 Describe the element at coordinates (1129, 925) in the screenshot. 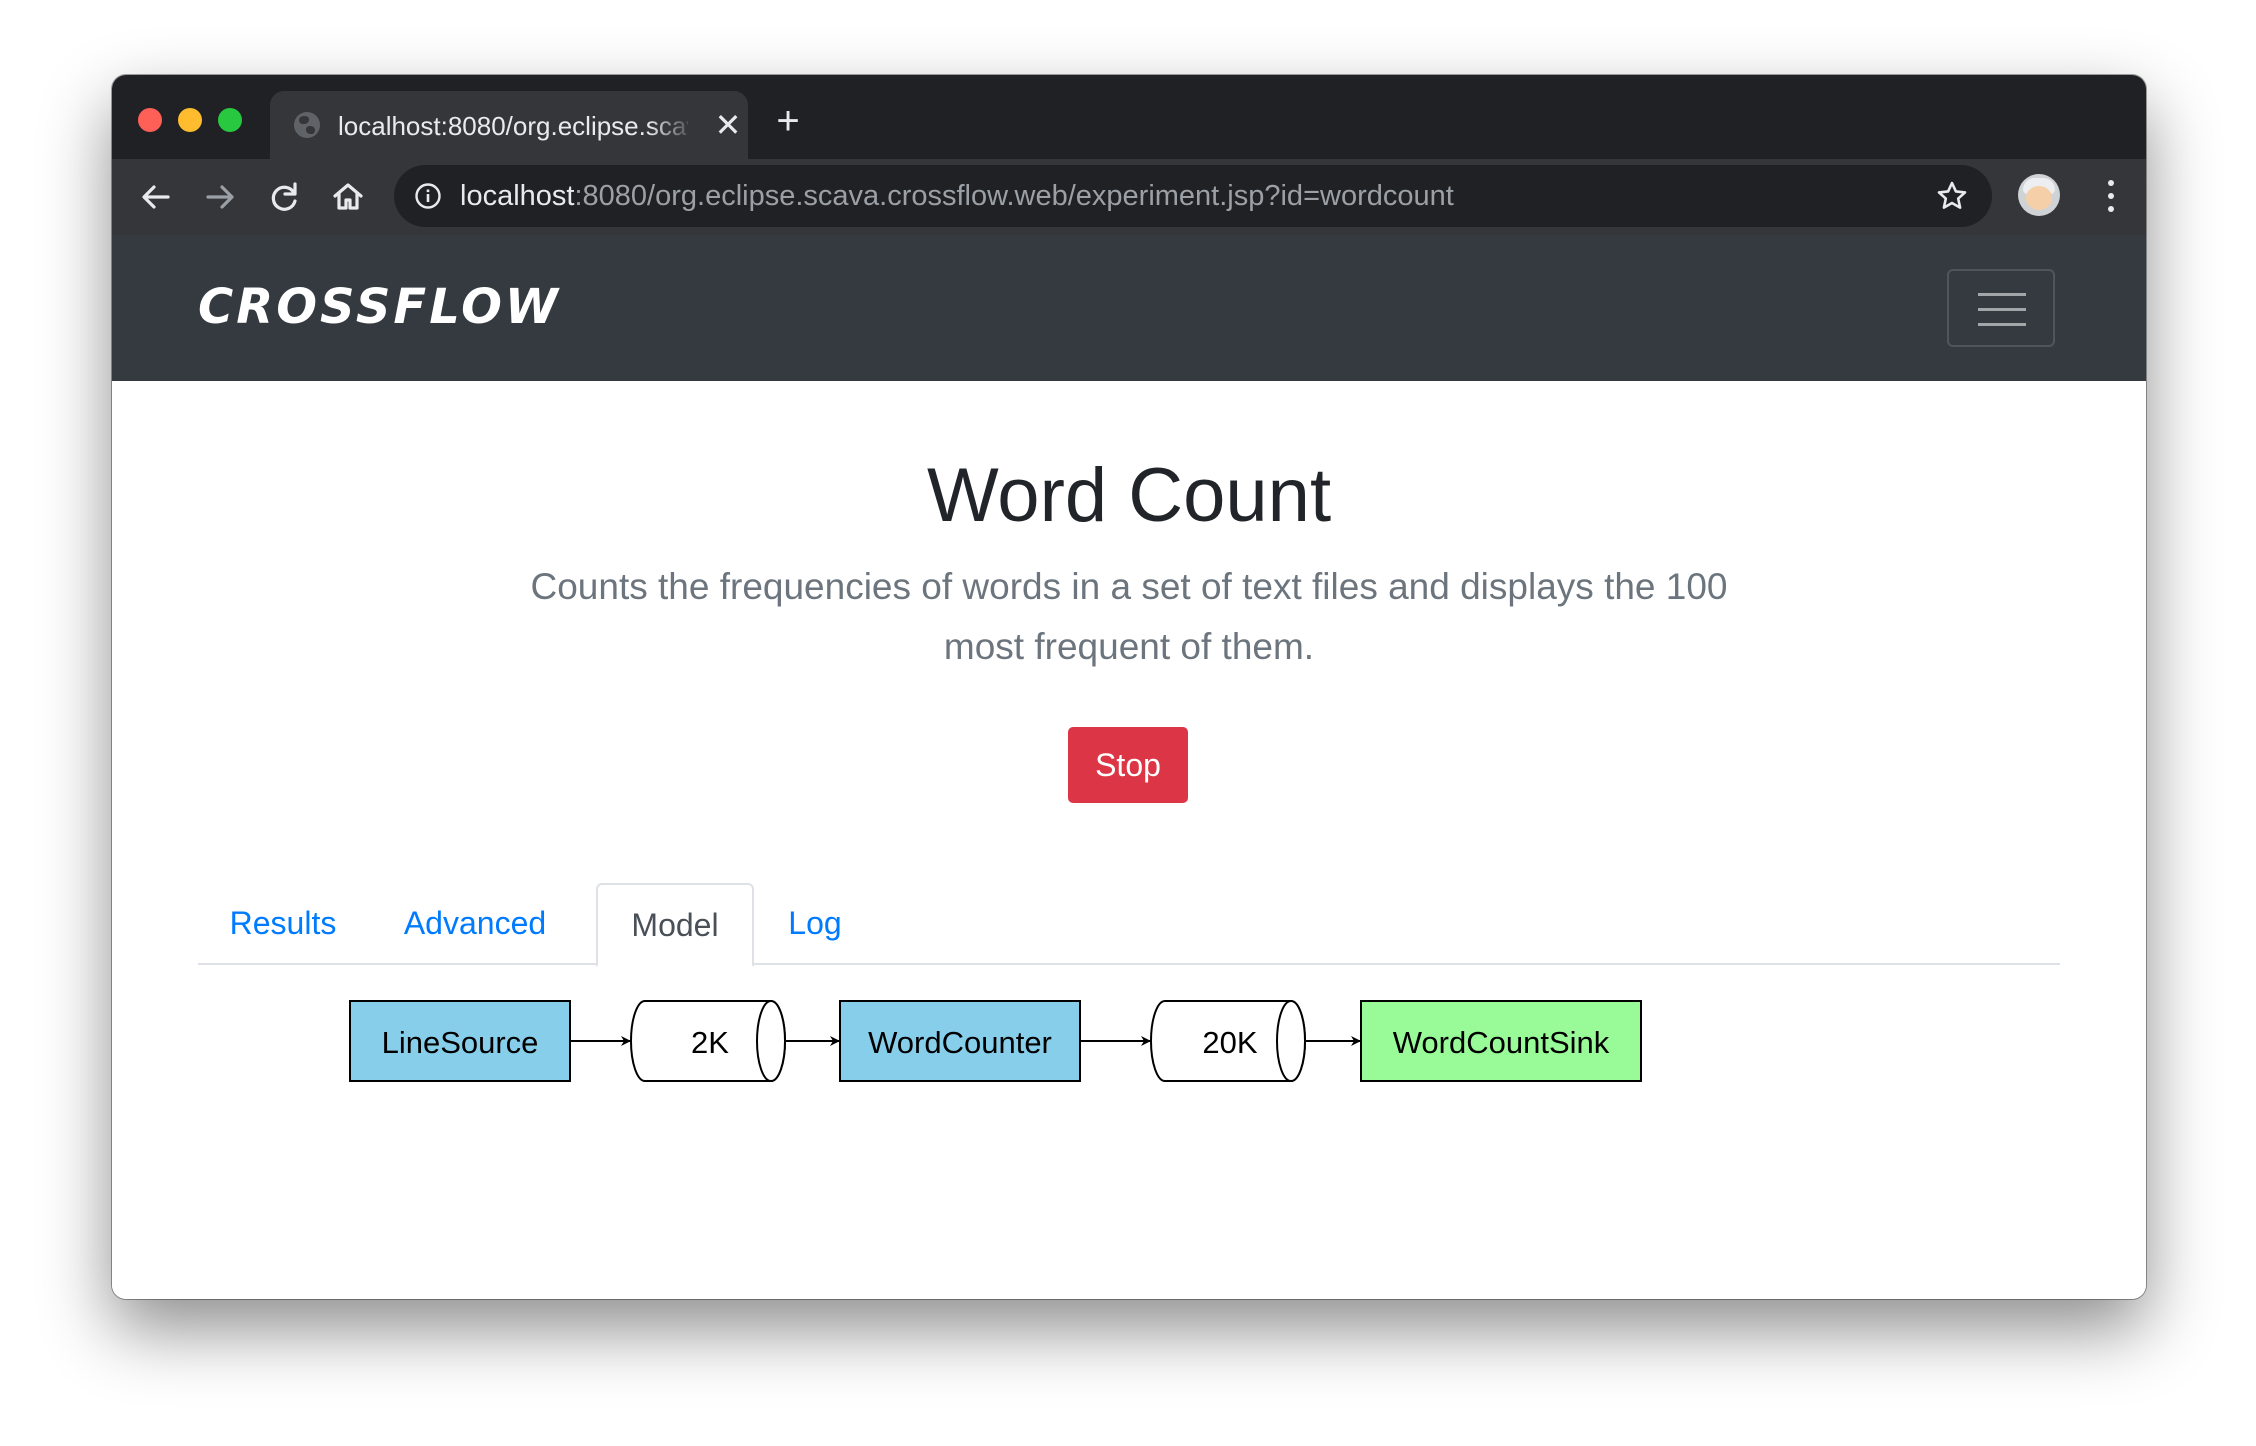

I see `experiment-tabs: Results Advanced Model Log` at that location.